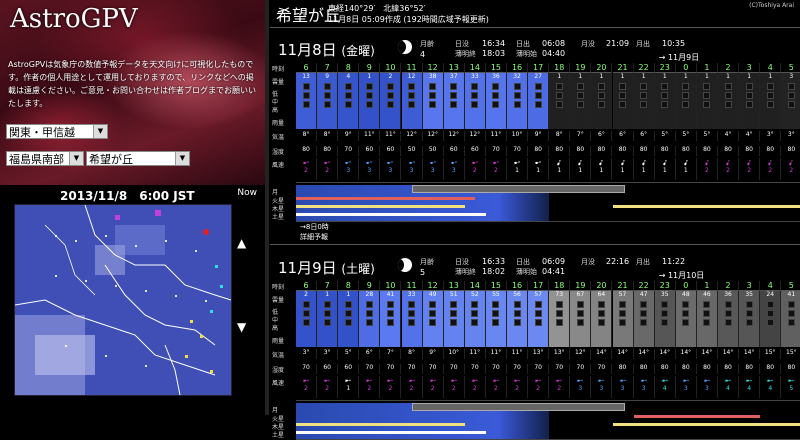 Image resolution: width=800 pixels, height=440 pixels. I want to click on cloud-column: 47, so click(644, 319).